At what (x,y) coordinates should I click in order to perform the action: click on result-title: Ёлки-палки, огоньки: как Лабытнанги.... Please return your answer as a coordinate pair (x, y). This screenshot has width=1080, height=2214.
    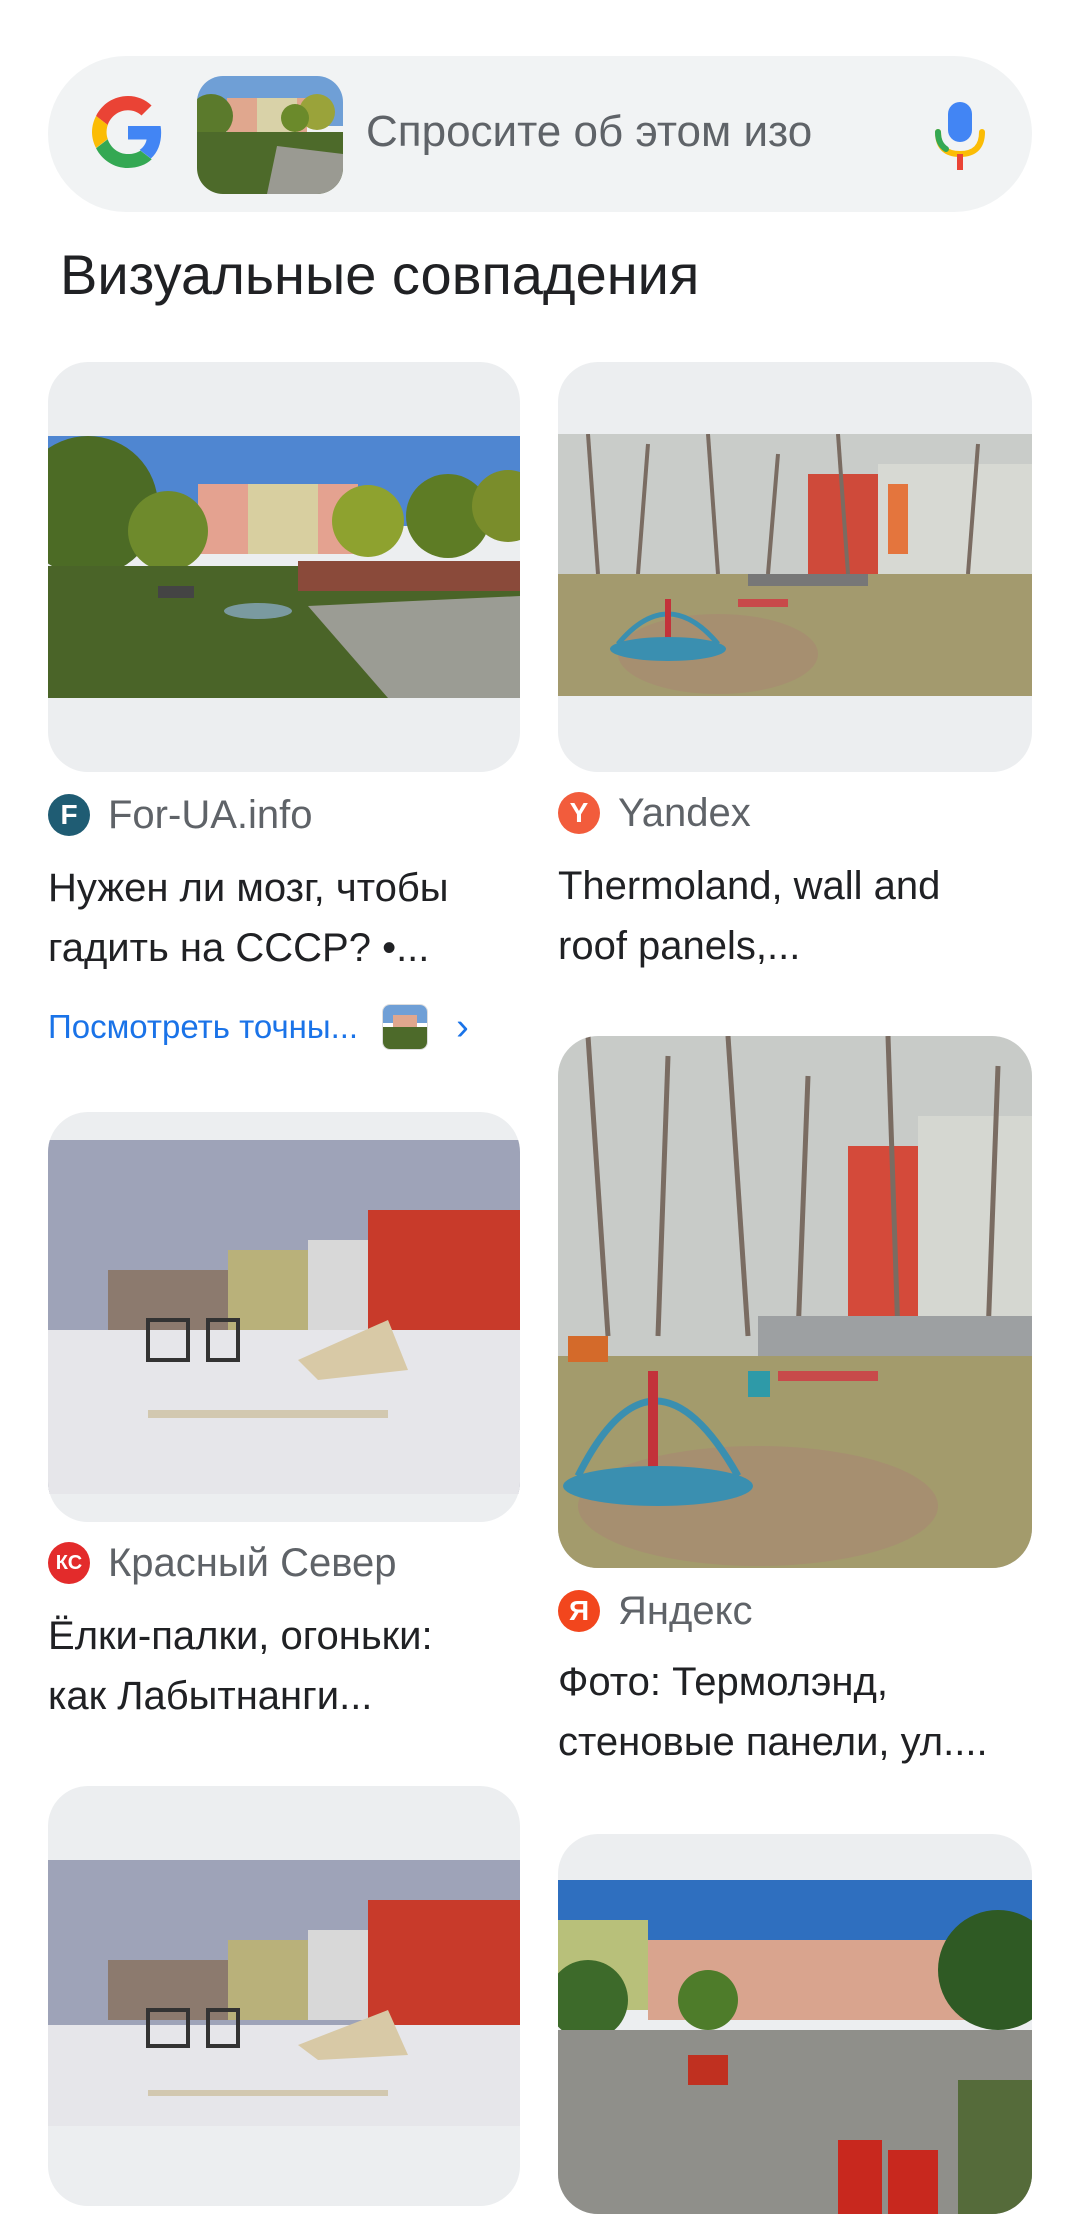
    Looking at the image, I should click on (288, 1666).